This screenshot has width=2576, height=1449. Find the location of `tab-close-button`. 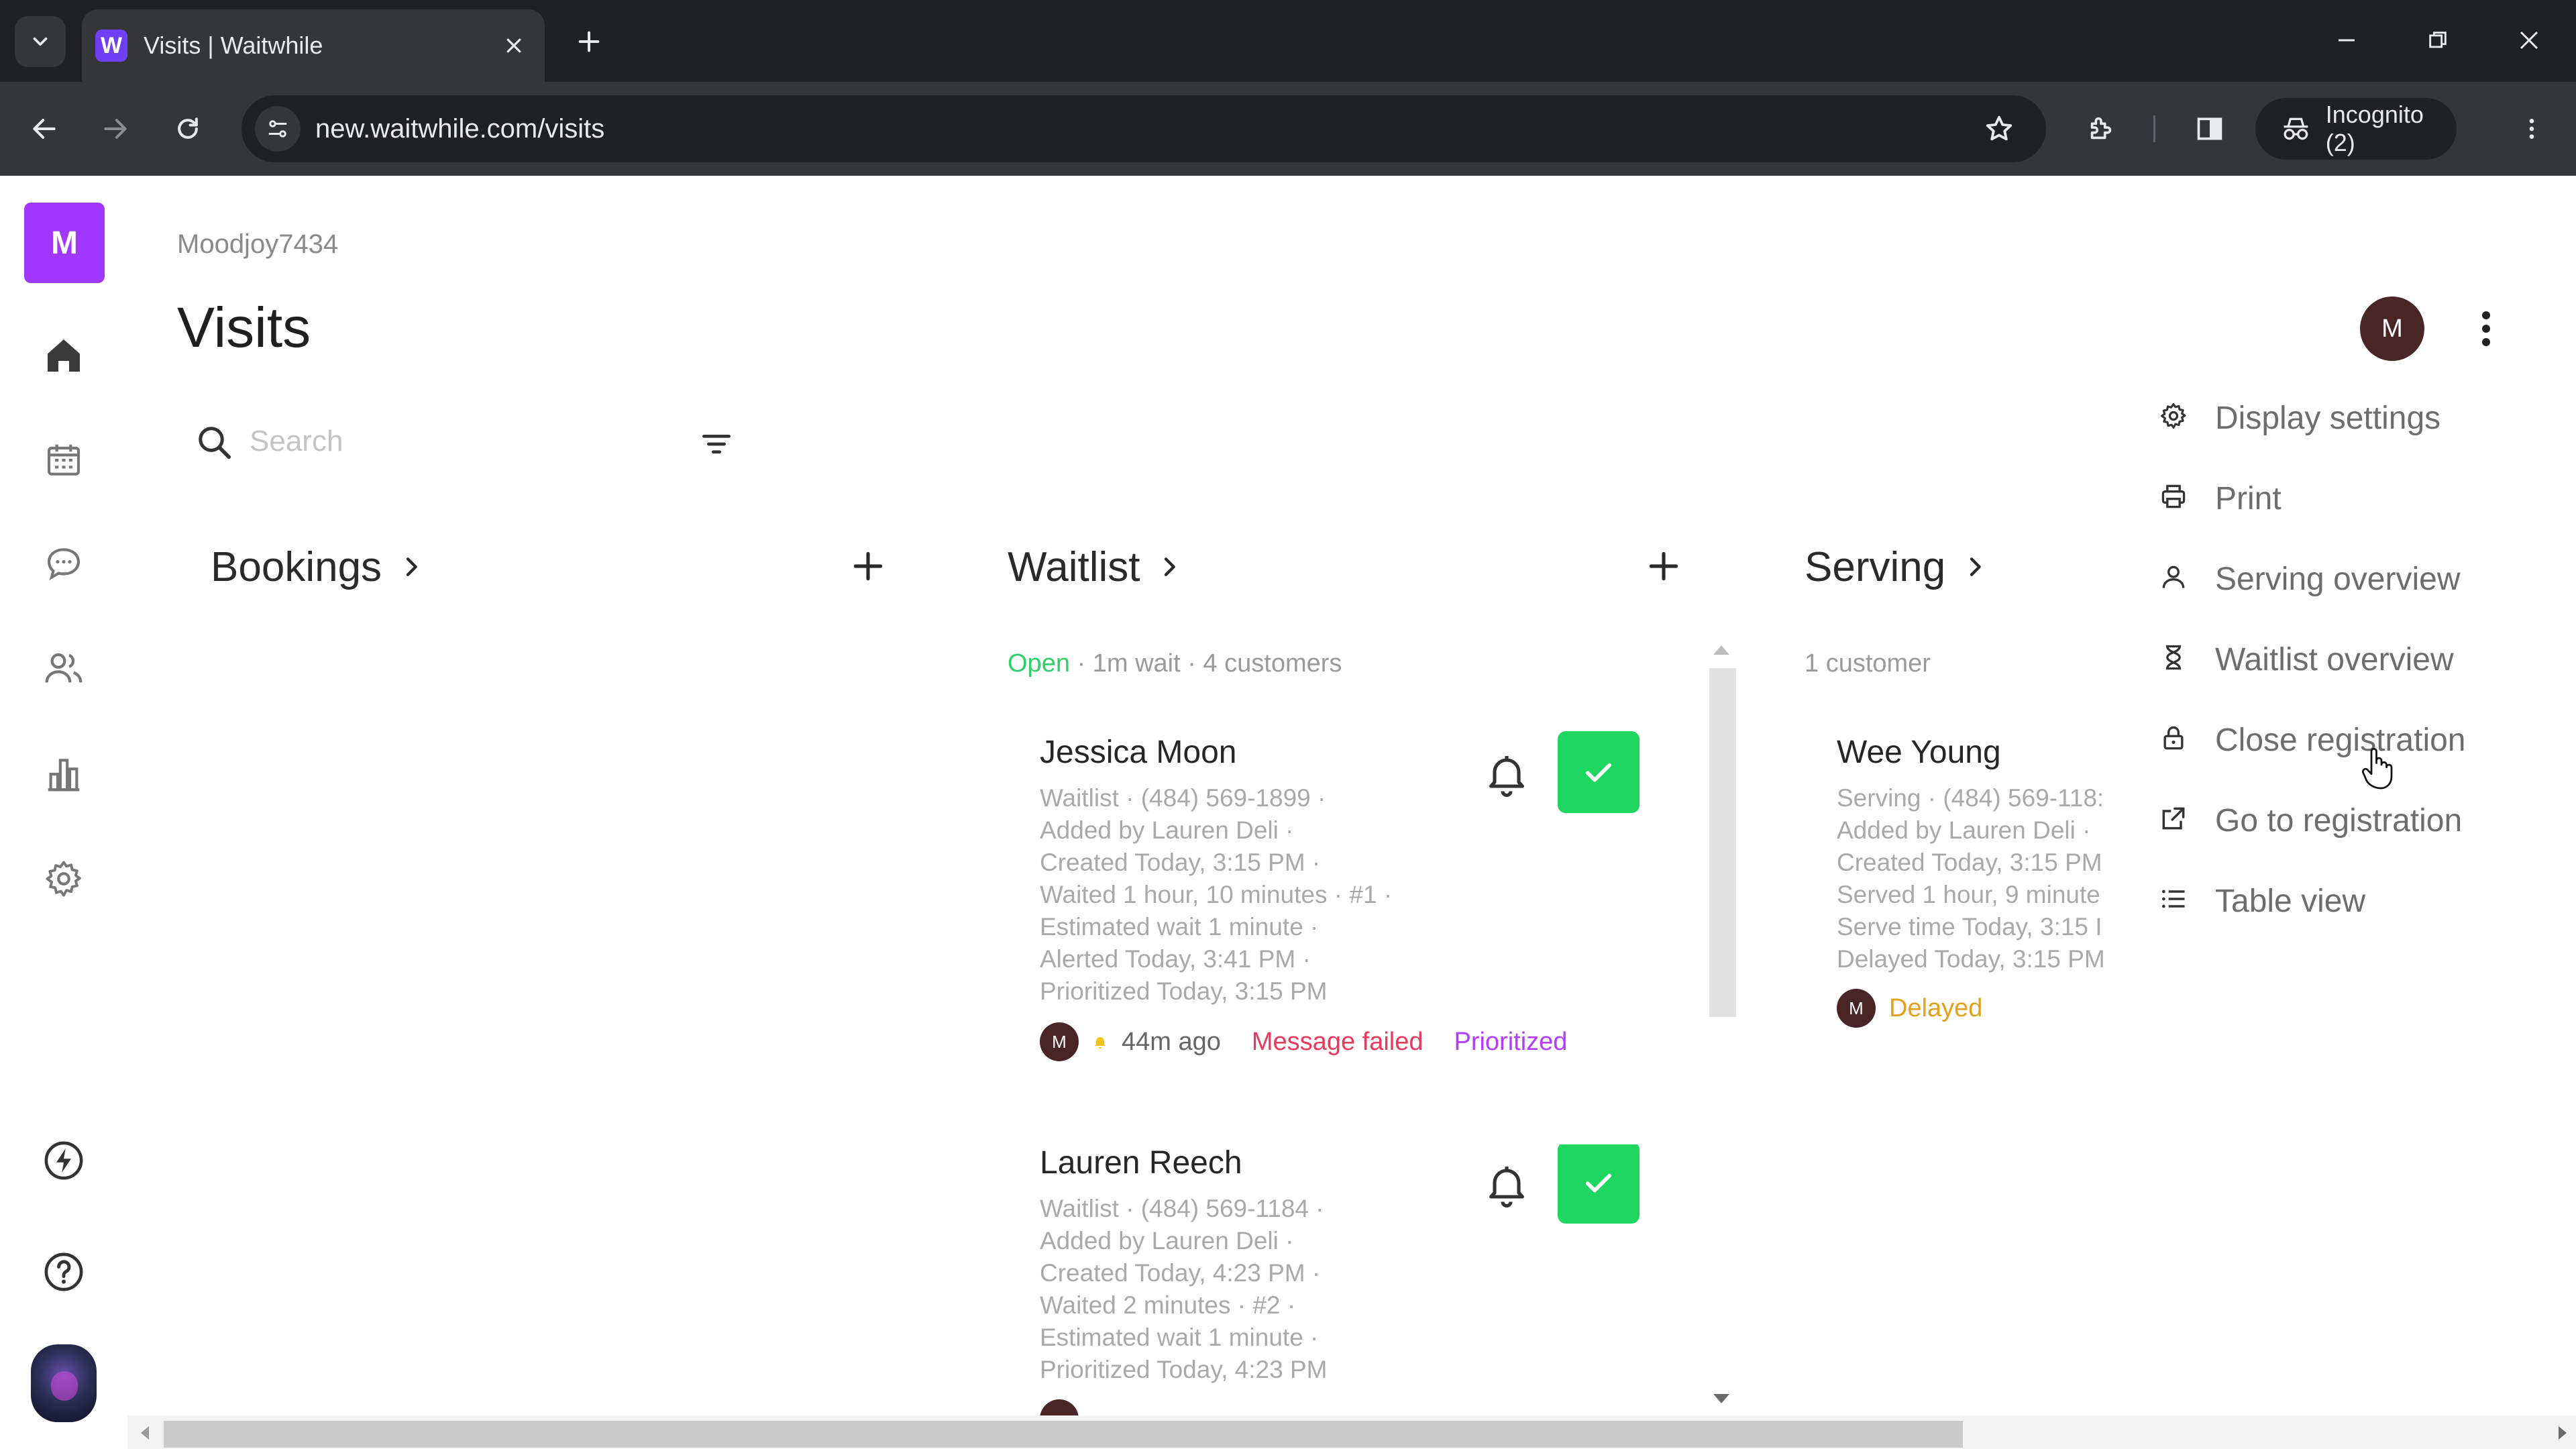

tab-close-button is located at coordinates (514, 46).